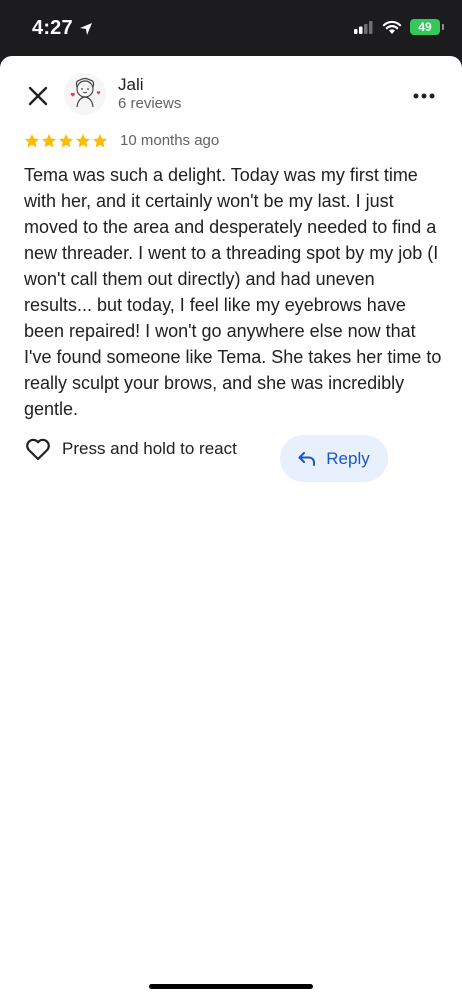  Describe the element at coordinates (392, 27) in the screenshot. I see `wifi-icon` at that location.